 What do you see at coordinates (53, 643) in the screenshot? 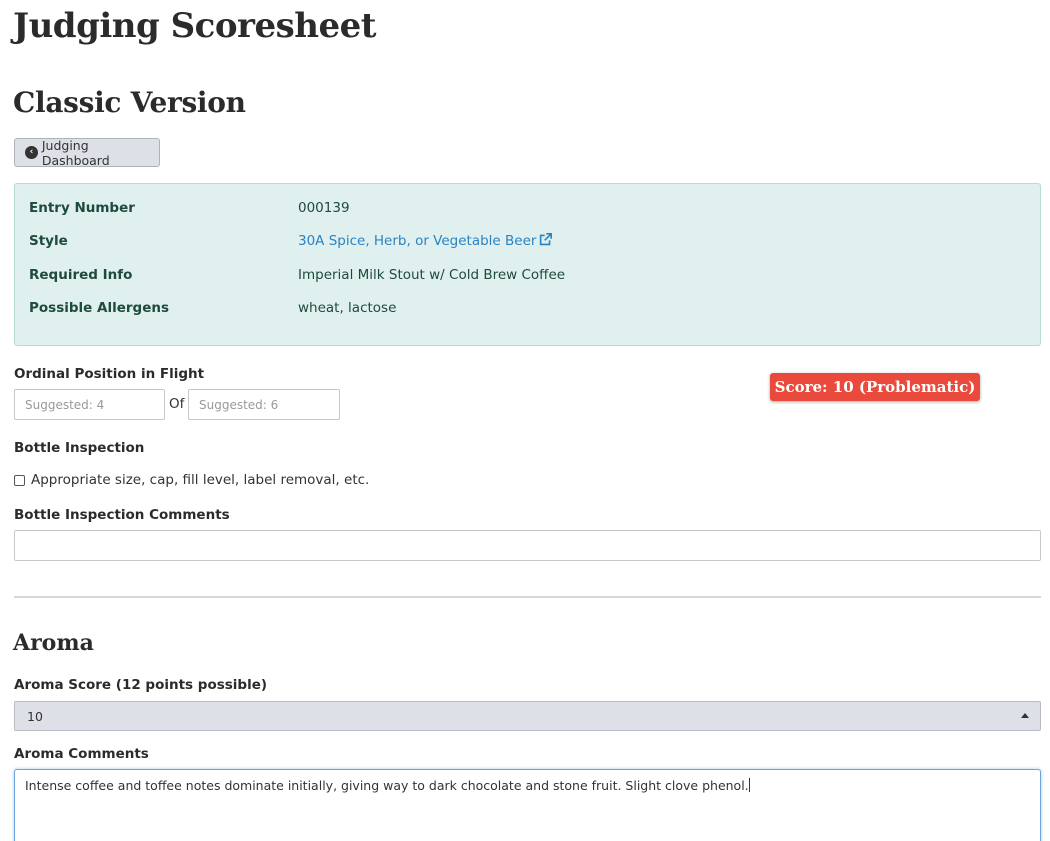
I see `aroma-heading: Aroma` at bounding box center [53, 643].